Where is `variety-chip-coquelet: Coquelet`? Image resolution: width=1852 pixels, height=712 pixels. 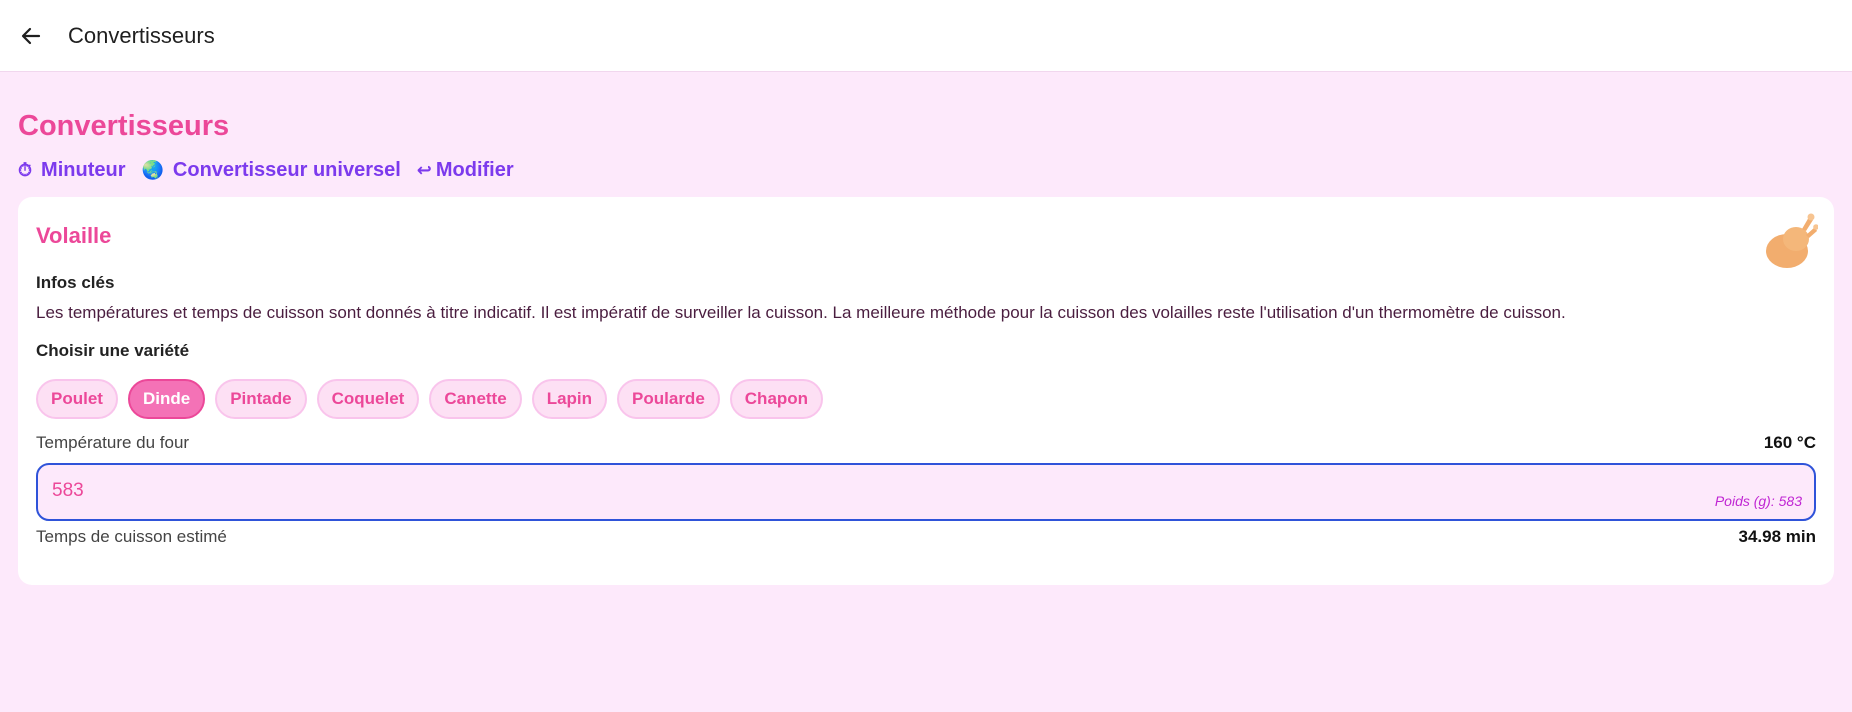 variety-chip-coquelet: Coquelet is located at coordinates (368, 399).